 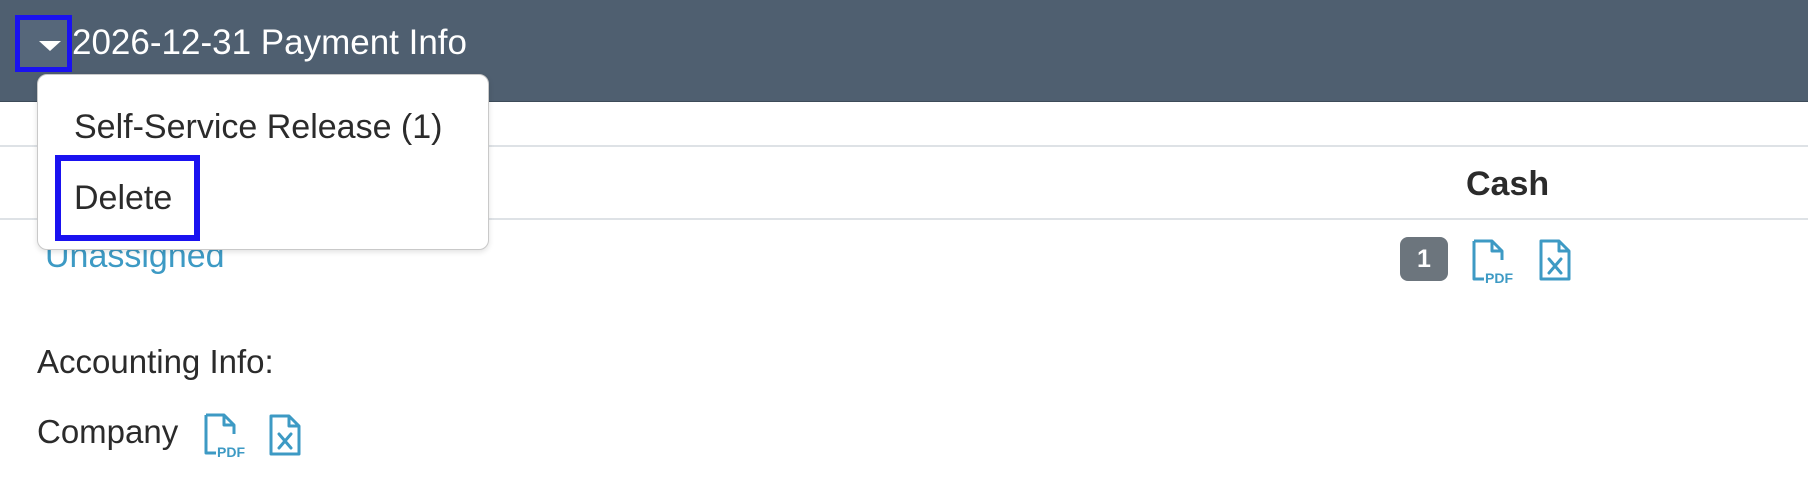 I want to click on accounting-info-label: Accounting Info:, so click(x=155, y=361).